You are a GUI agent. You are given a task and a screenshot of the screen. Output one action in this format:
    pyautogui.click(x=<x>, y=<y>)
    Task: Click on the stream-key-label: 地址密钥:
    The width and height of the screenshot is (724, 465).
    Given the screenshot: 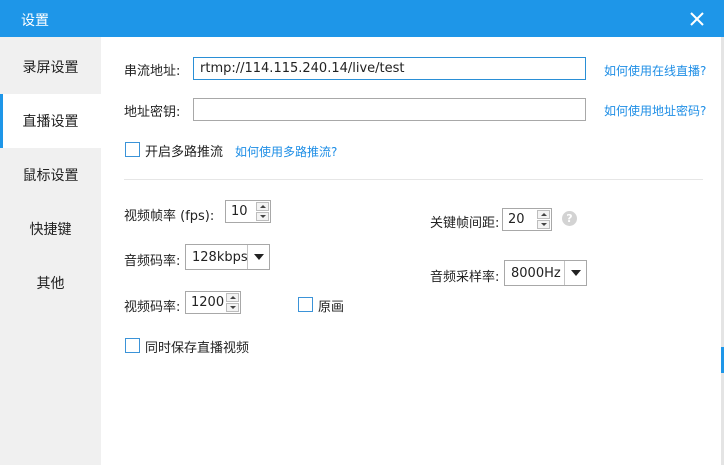 What is the action you would take?
    pyautogui.click(x=152, y=112)
    